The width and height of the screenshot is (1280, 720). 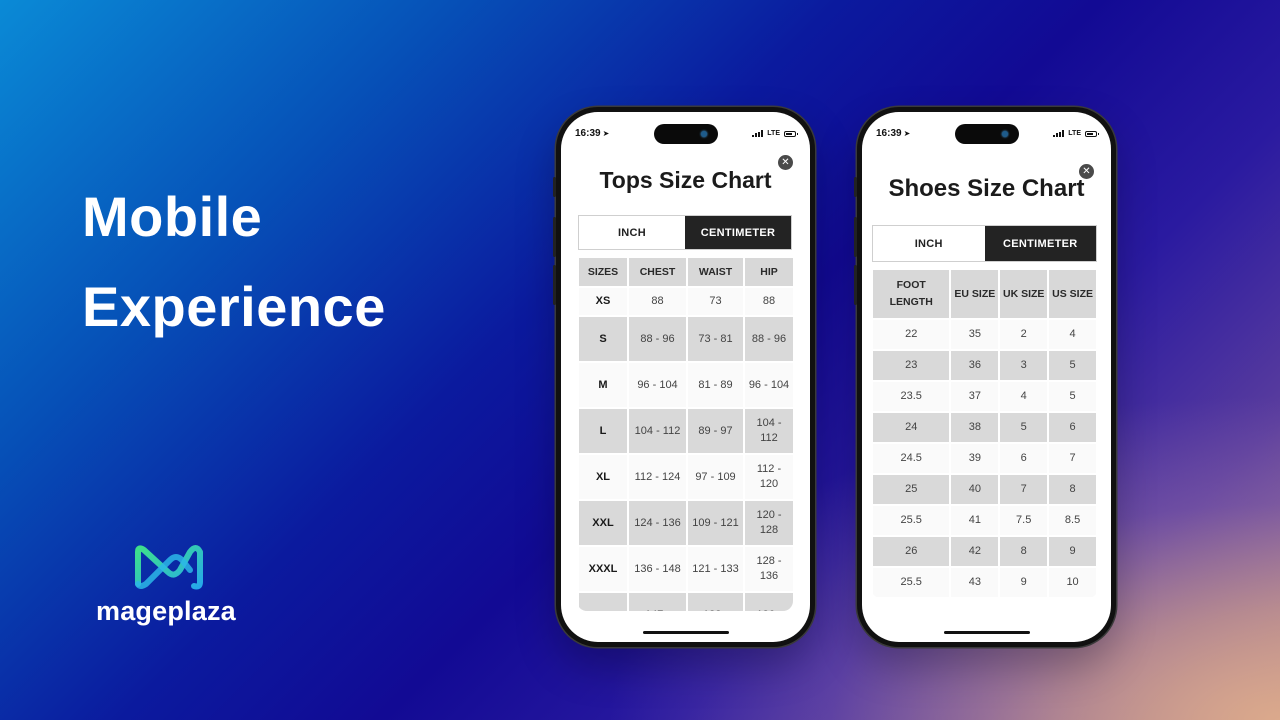 I want to click on row-label-cell: 23, so click(x=911, y=365).